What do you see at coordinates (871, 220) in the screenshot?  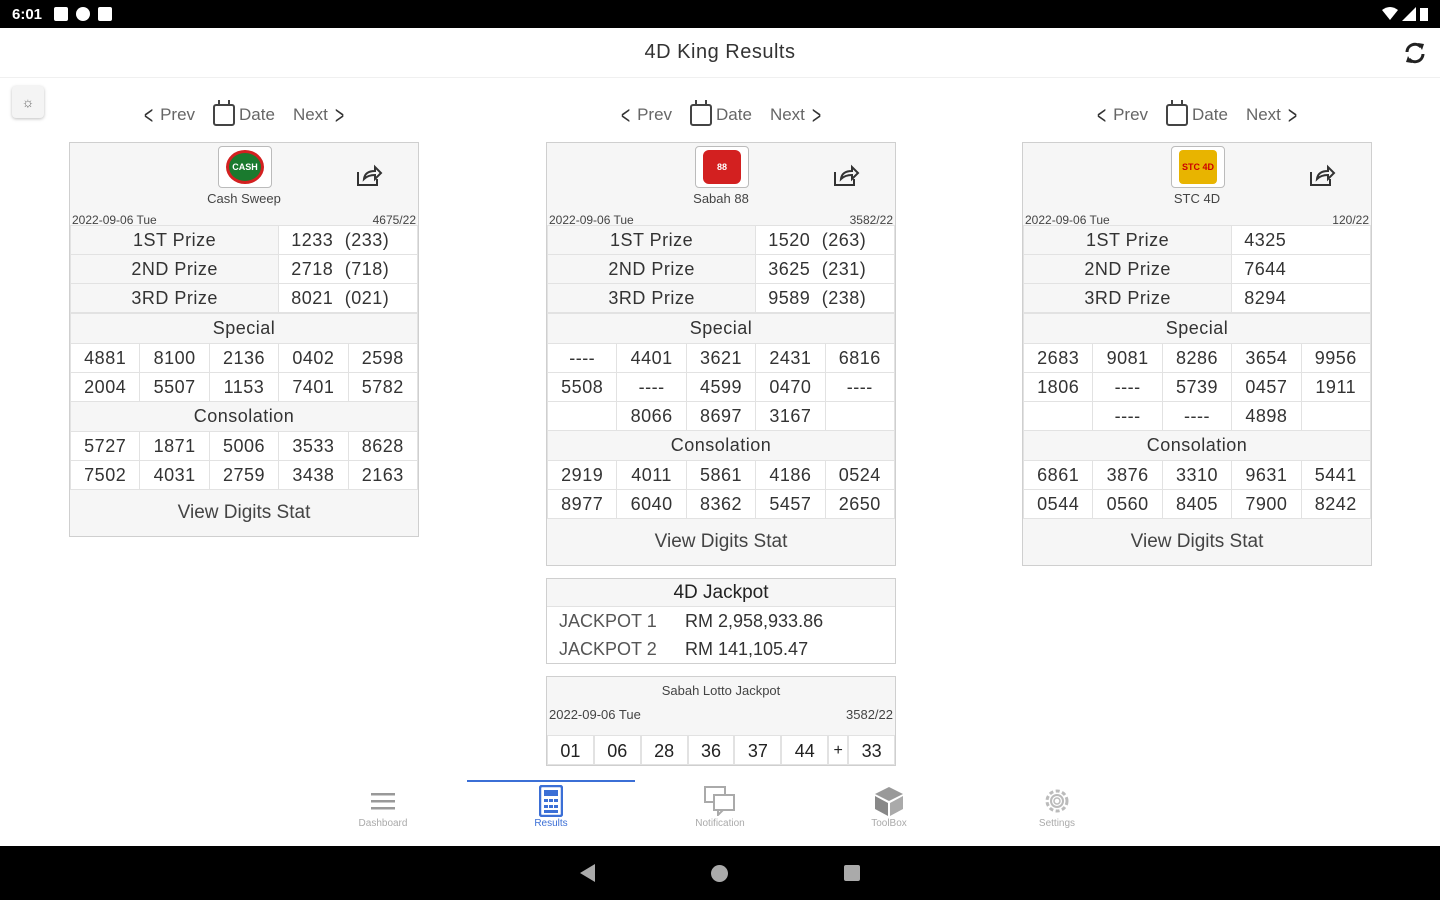 I see `draw-number: 3582/22` at bounding box center [871, 220].